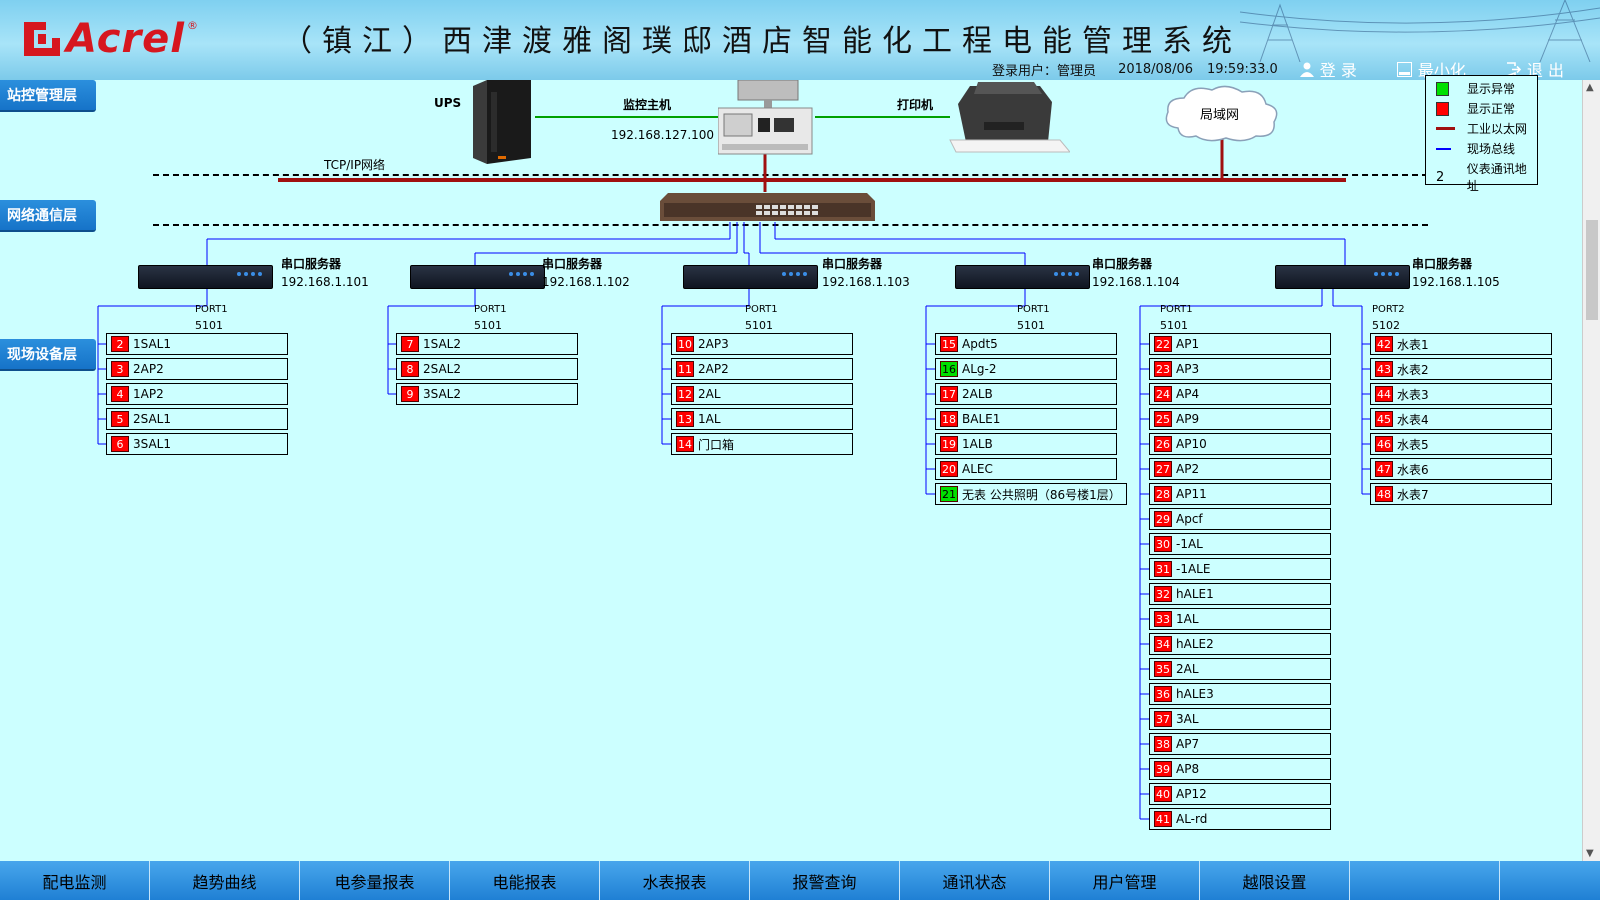  What do you see at coordinates (197, 419) in the screenshot?
I see `device-row: 5 2SAL1` at bounding box center [197, 419].